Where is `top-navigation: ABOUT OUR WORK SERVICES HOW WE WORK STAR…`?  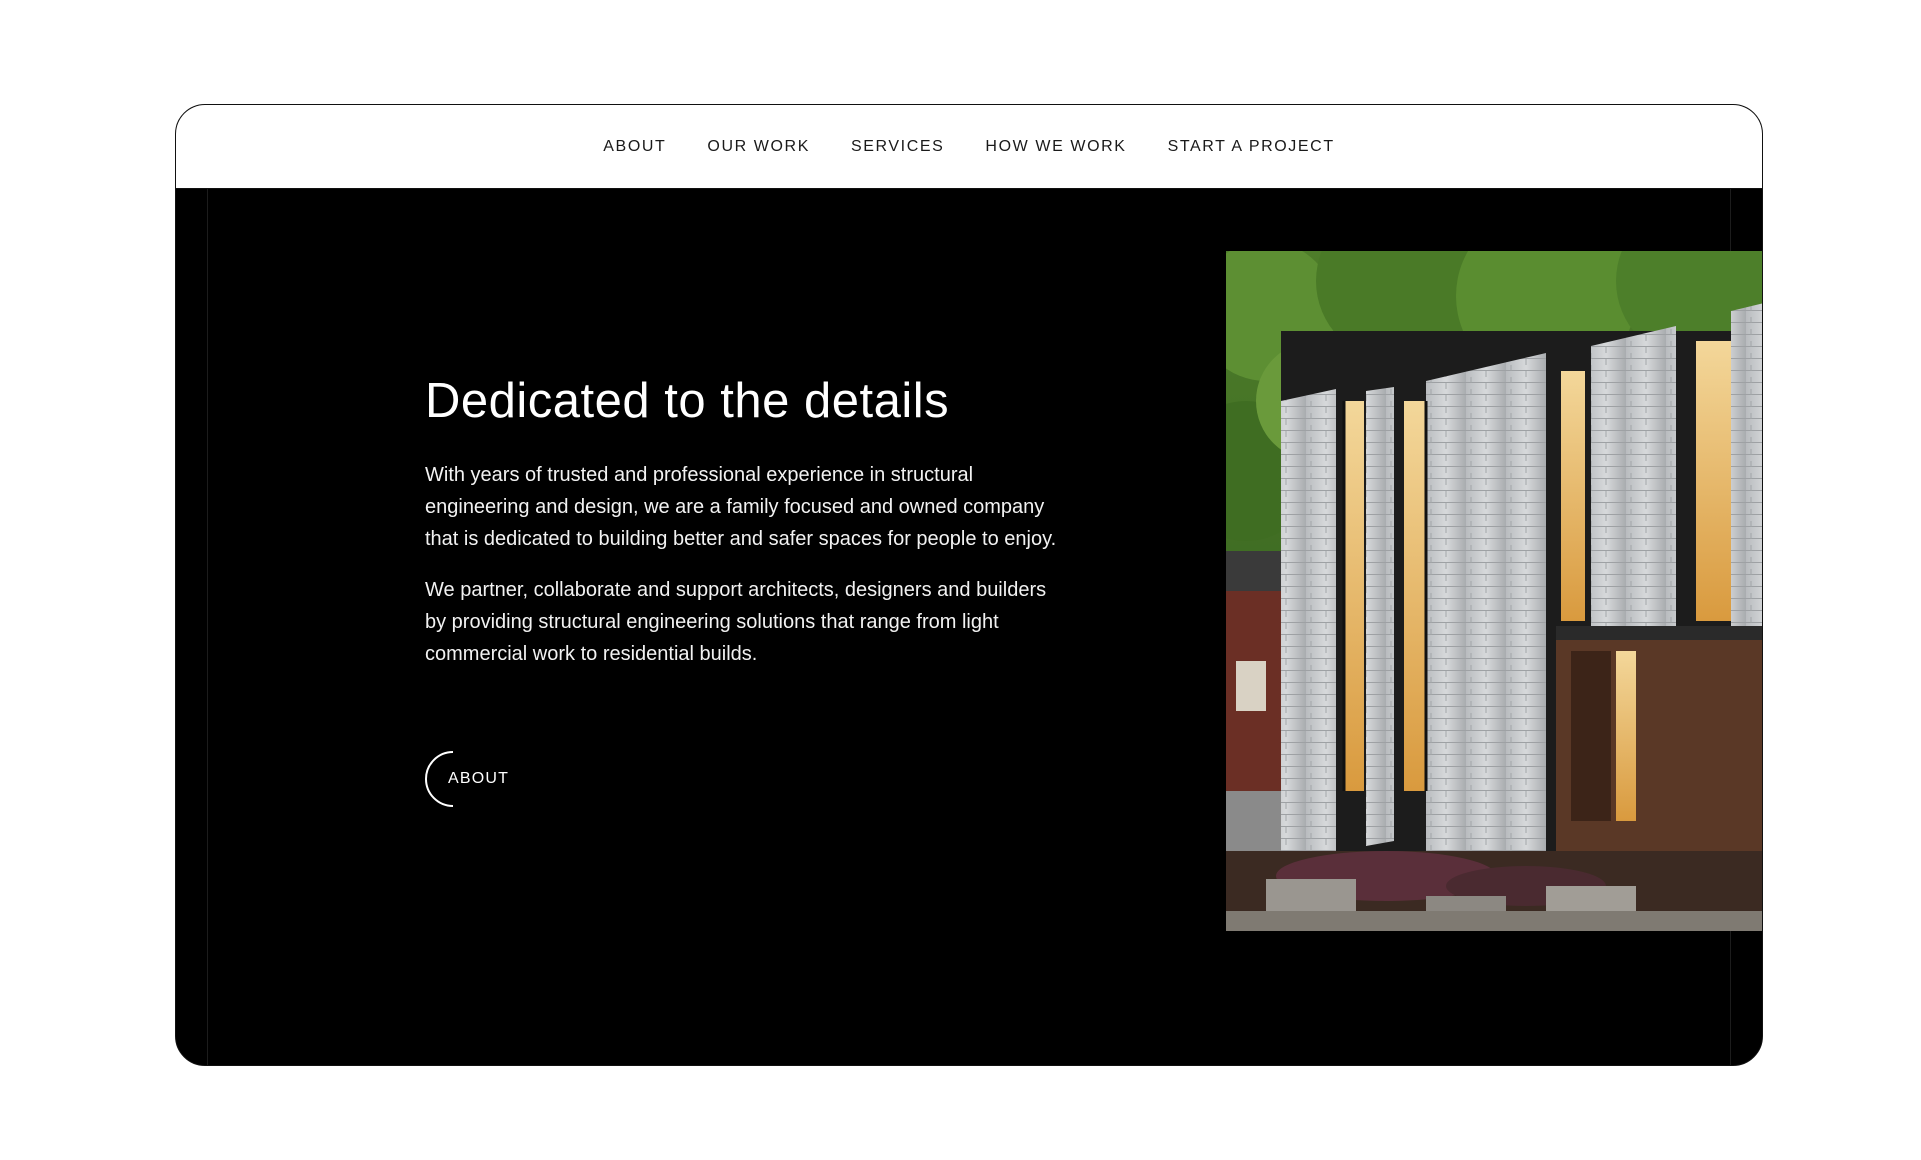 top-navigation: ABOUT OUR WORK SERVICES HOW WE WORK STAR… is located at coordinates (969, 147).